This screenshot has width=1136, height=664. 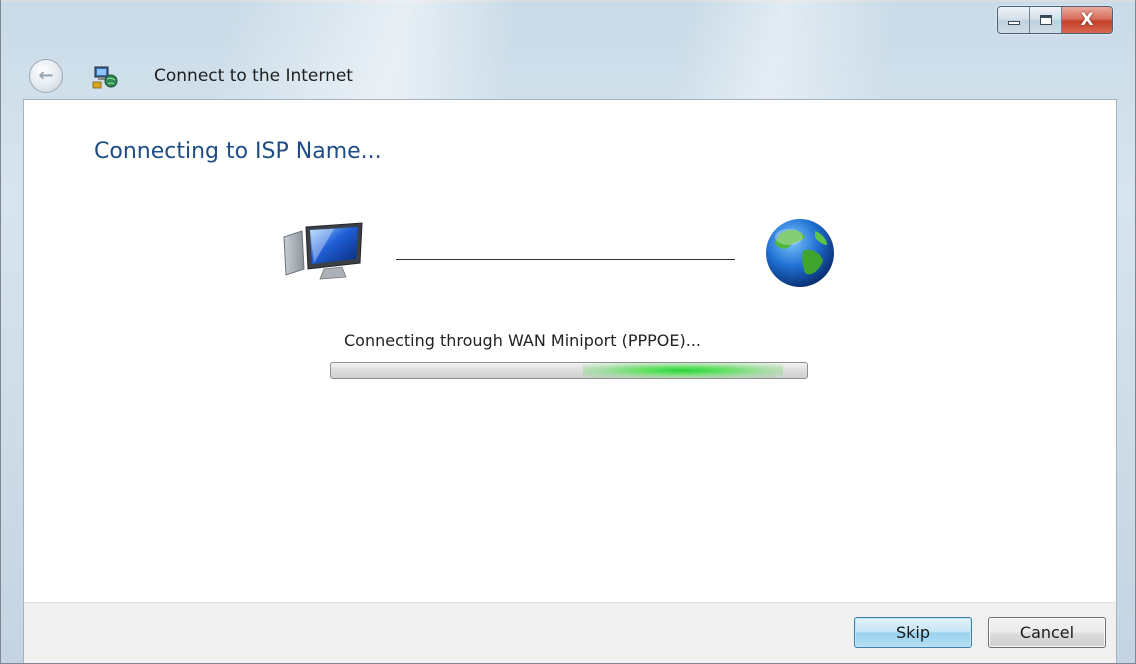 I want to click on maximize-icon, so click(x=1045, y=20).